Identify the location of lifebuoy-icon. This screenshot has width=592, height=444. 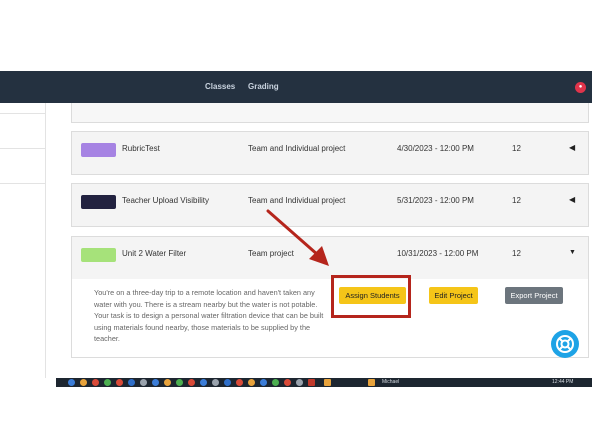
(565, 344).